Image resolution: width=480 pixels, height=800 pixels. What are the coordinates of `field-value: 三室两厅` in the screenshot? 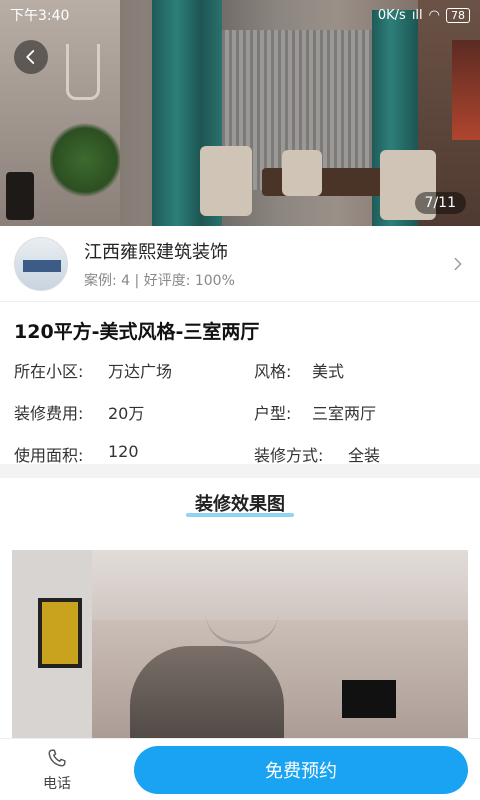 It's located at (344, 413).